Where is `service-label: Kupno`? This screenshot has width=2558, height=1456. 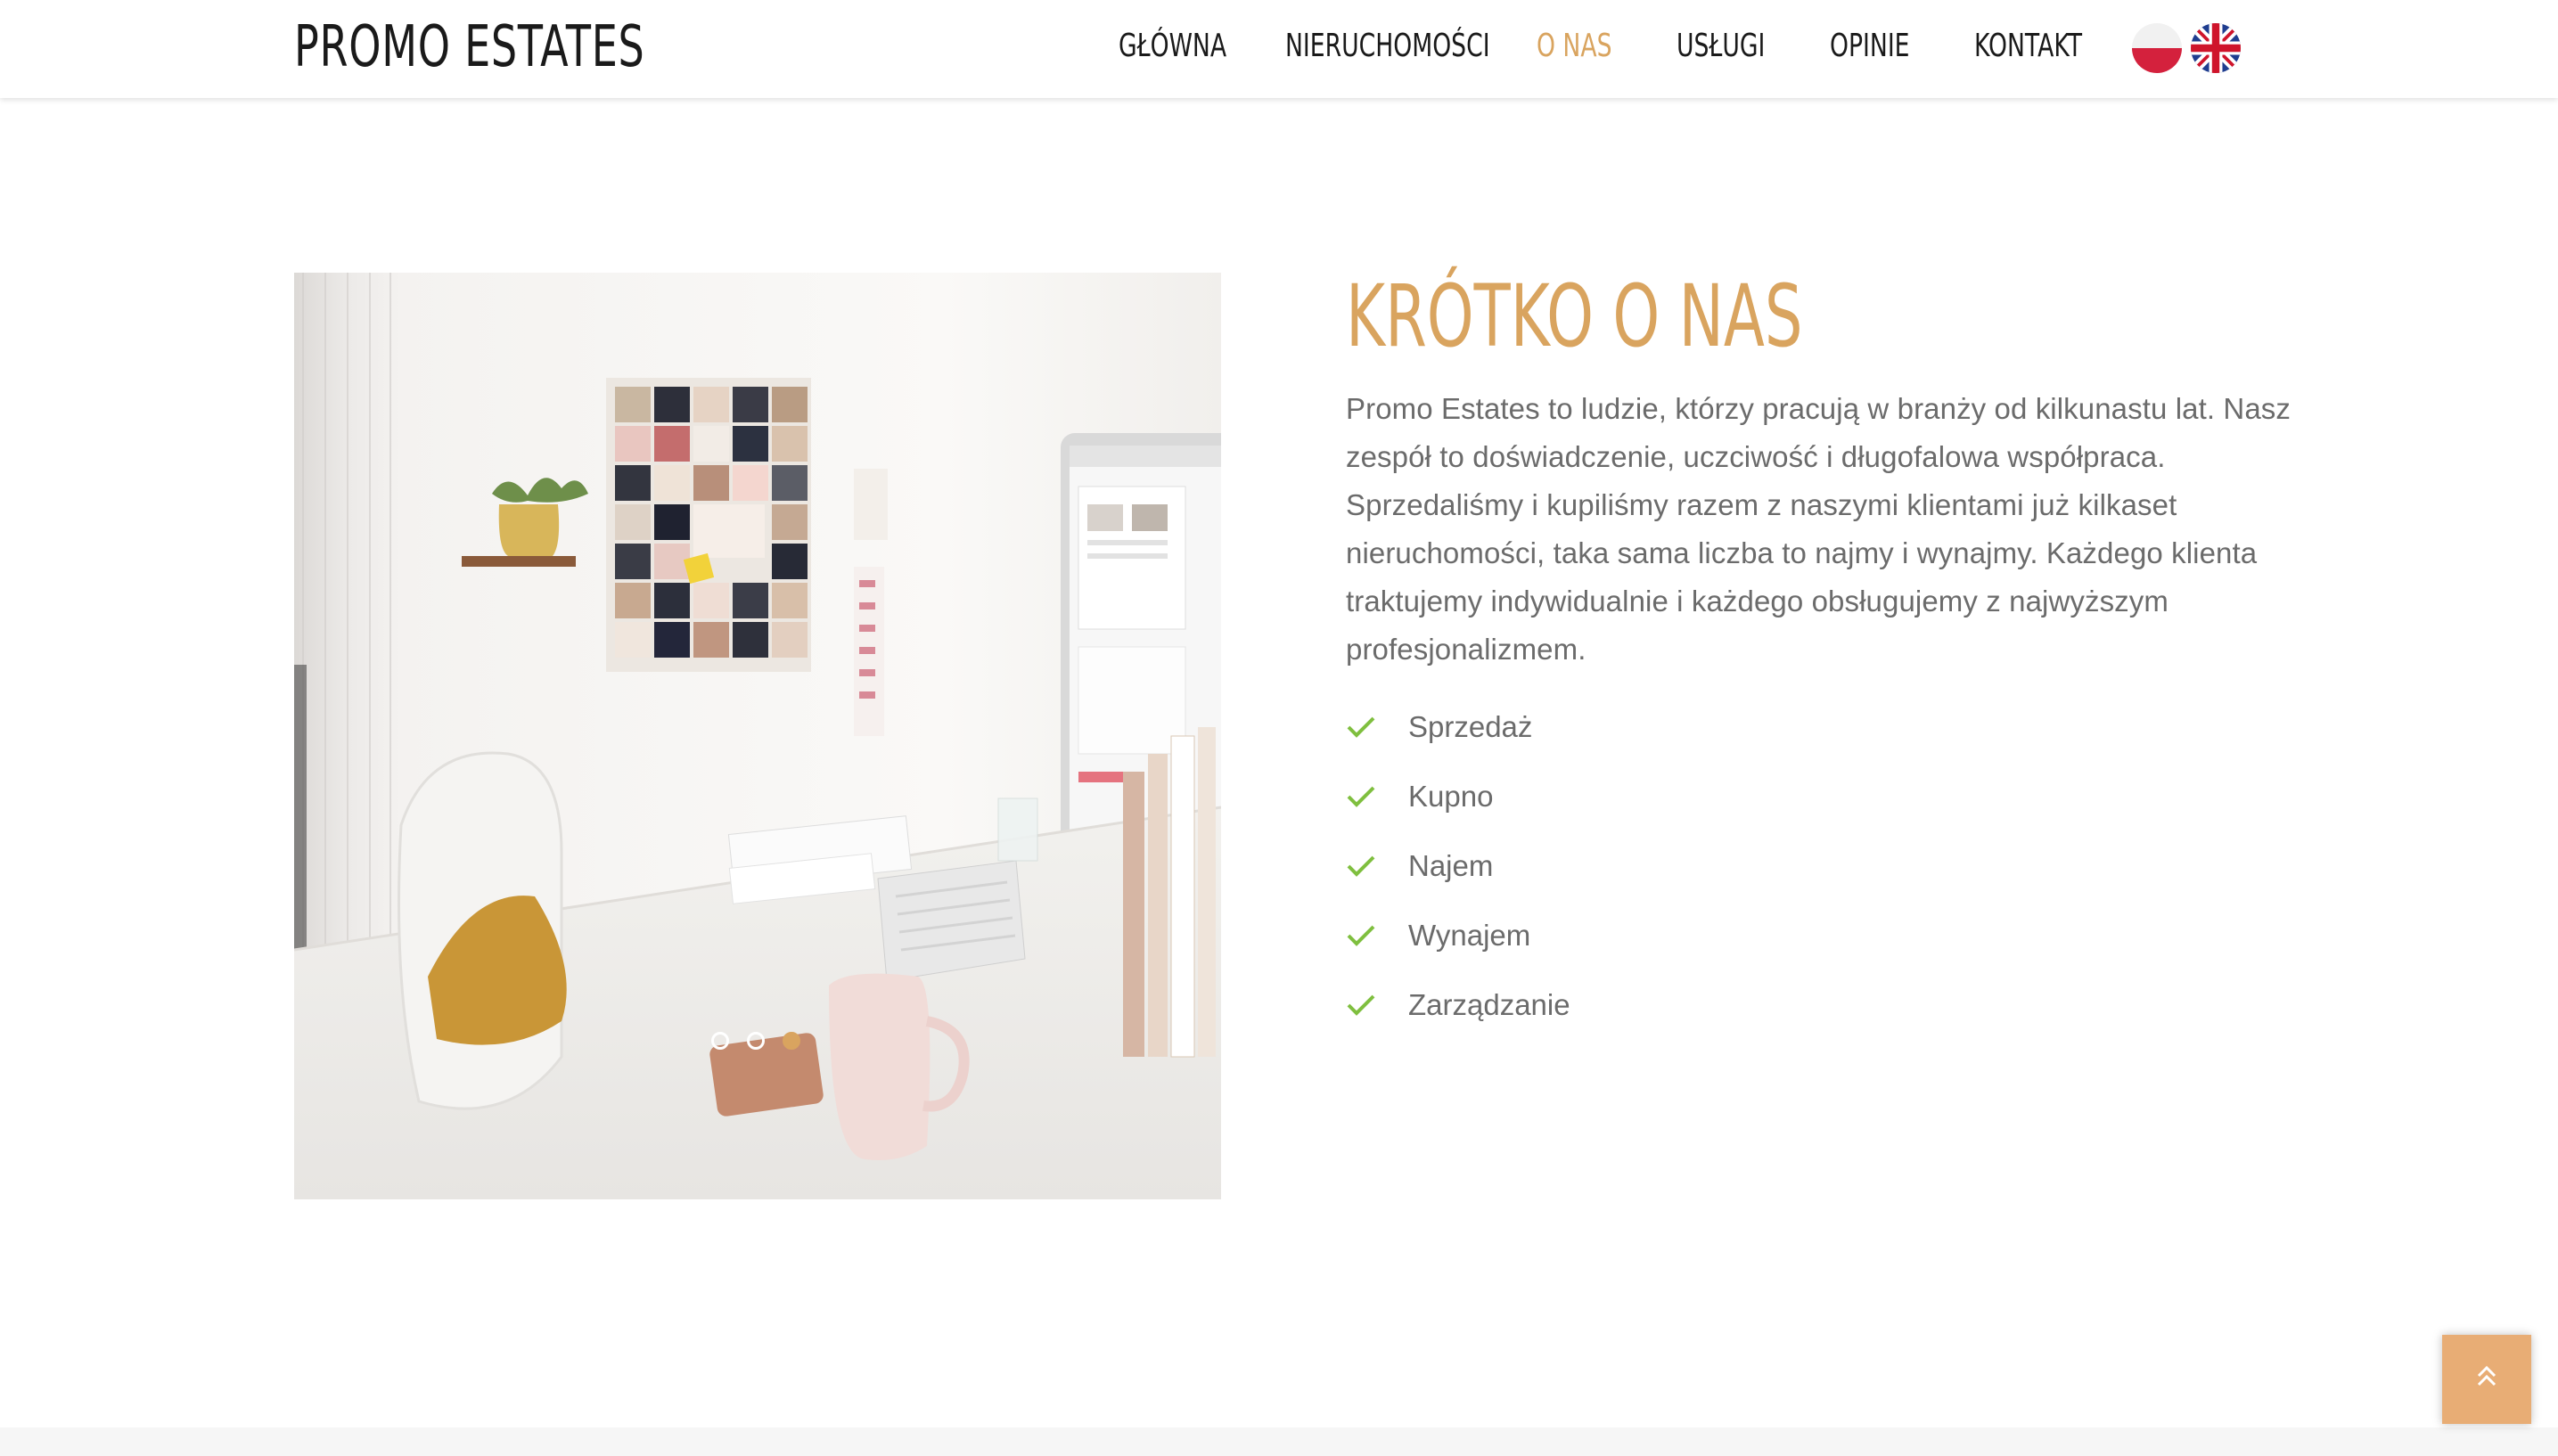 service-label: Kupno is located at coordinates (1451, 796).